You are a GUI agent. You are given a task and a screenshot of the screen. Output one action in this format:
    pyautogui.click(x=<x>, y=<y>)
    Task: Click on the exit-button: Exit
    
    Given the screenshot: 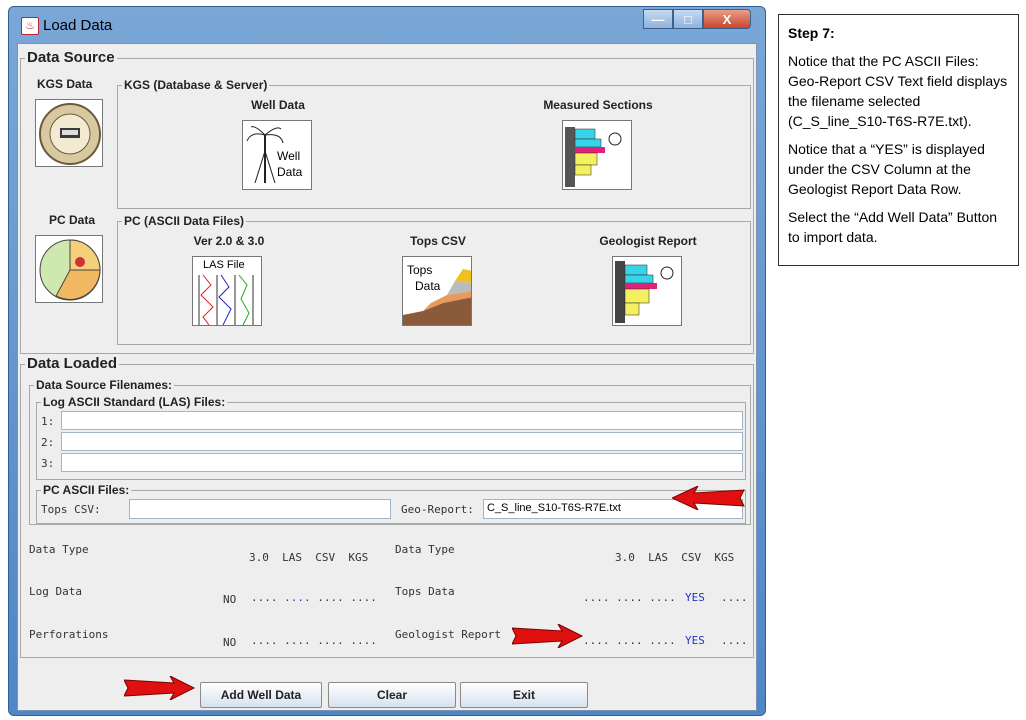 What is the action you would take?
    pyautogui.click(x=524, y=695)
    